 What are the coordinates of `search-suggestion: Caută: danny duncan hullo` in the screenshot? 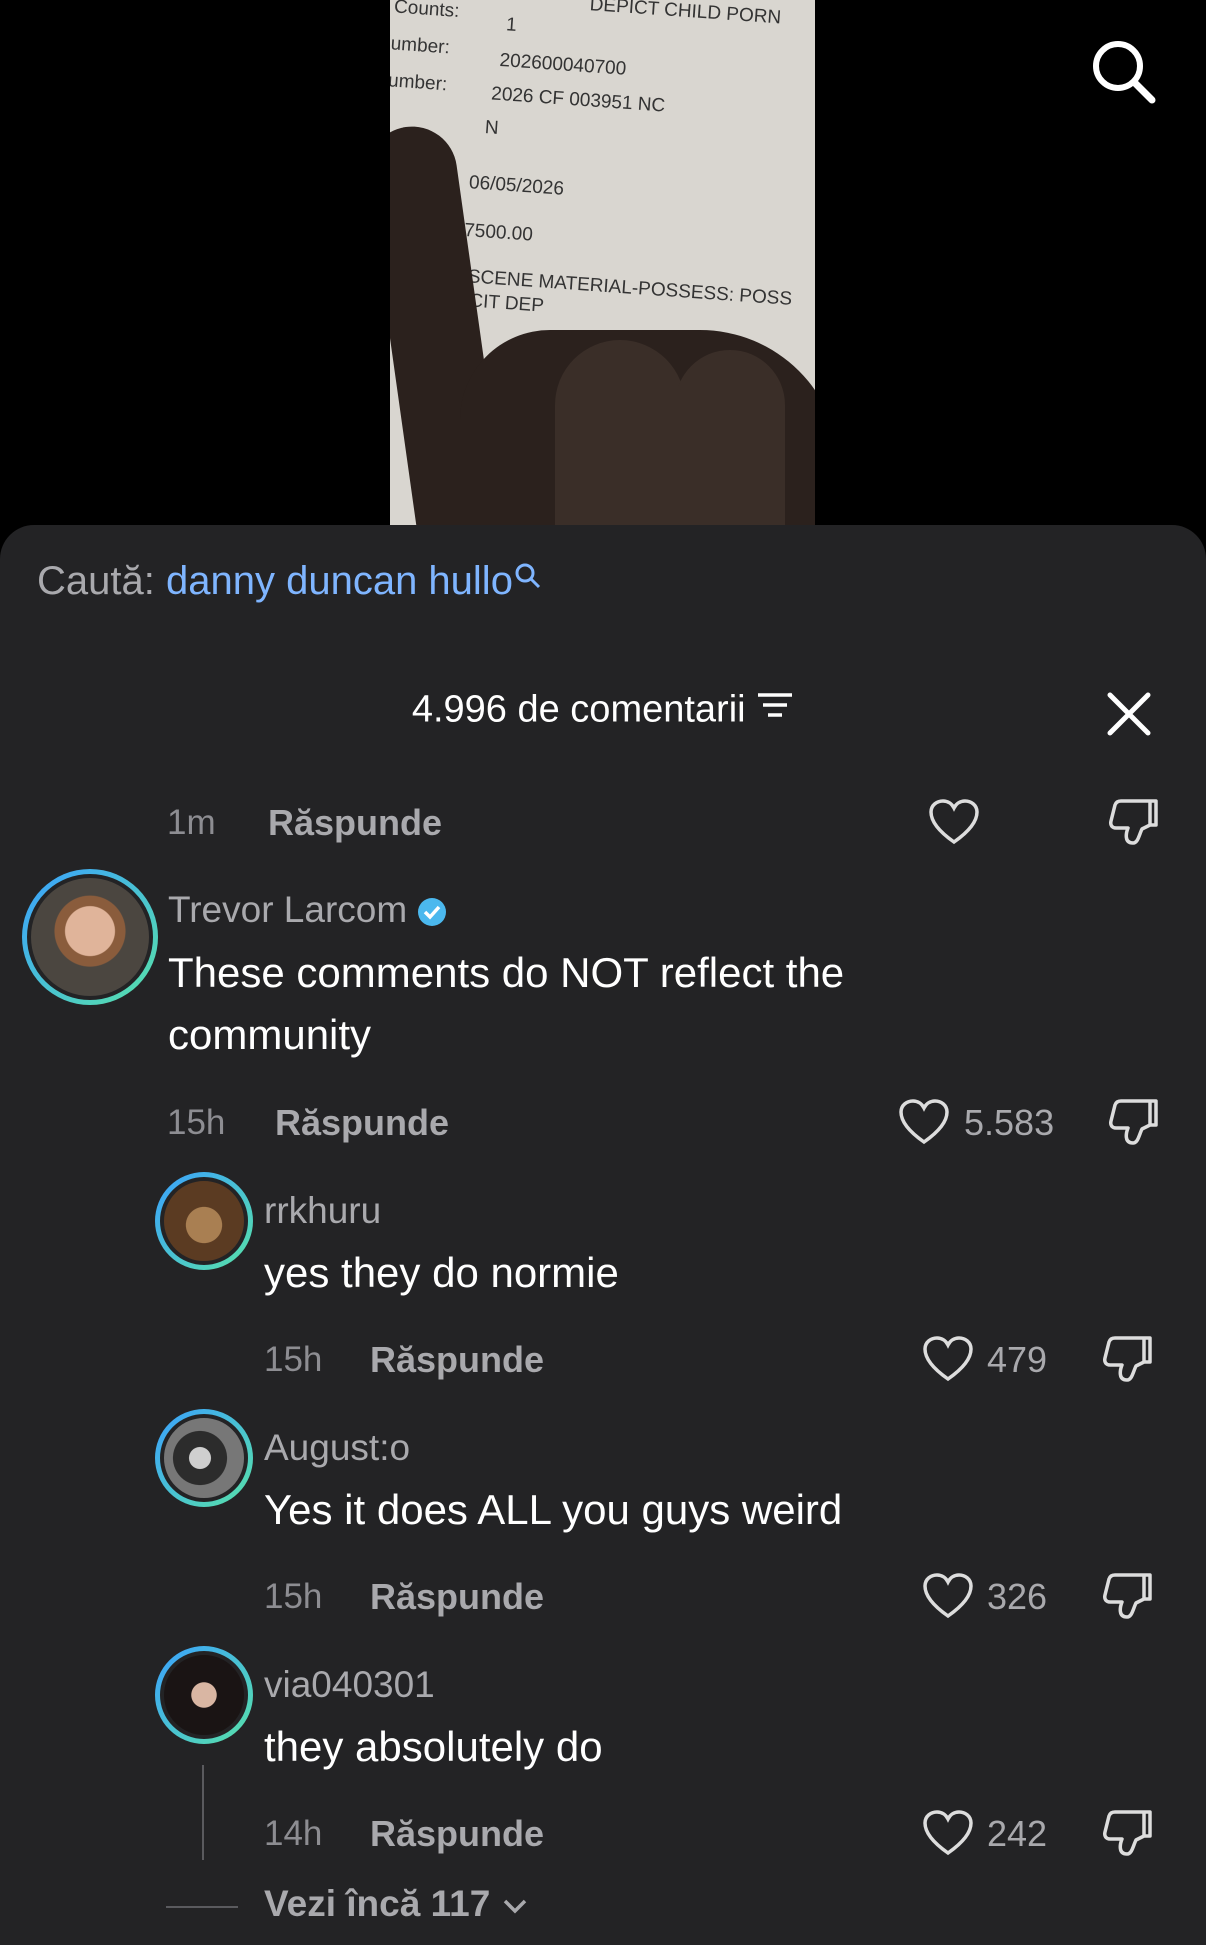 It's located at (290, 581).